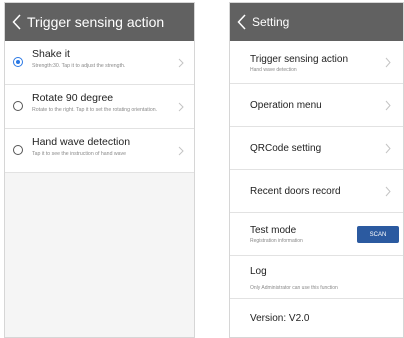 This screenshot has height=338, width=404. What do you see at coordinates (316, 234) in the screenshot?
I see `setting-item-test-mode: Test mode Registration information SCAN` at bounding box center [316, 234].